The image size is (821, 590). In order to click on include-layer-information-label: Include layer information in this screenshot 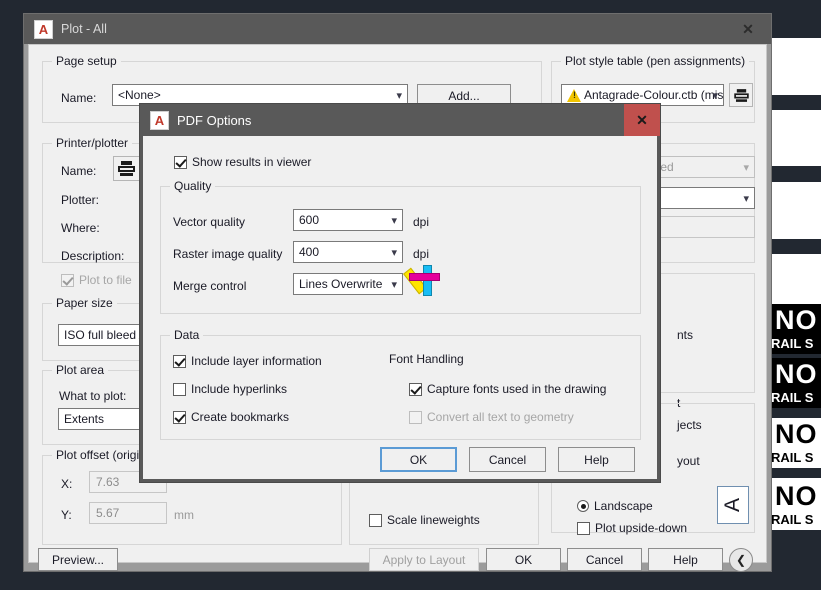, I will do `click(256, 361)`.